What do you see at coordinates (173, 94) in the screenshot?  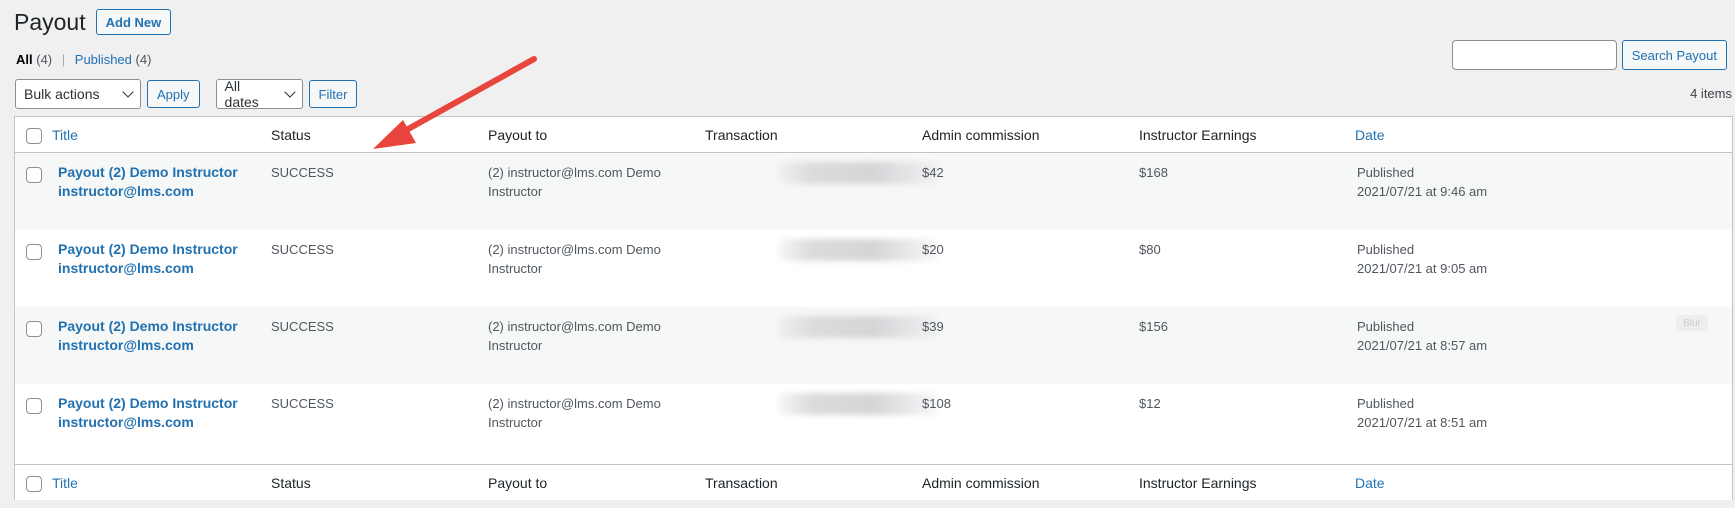 I see `apply-button: Apply` at bounding box center [173, 94].